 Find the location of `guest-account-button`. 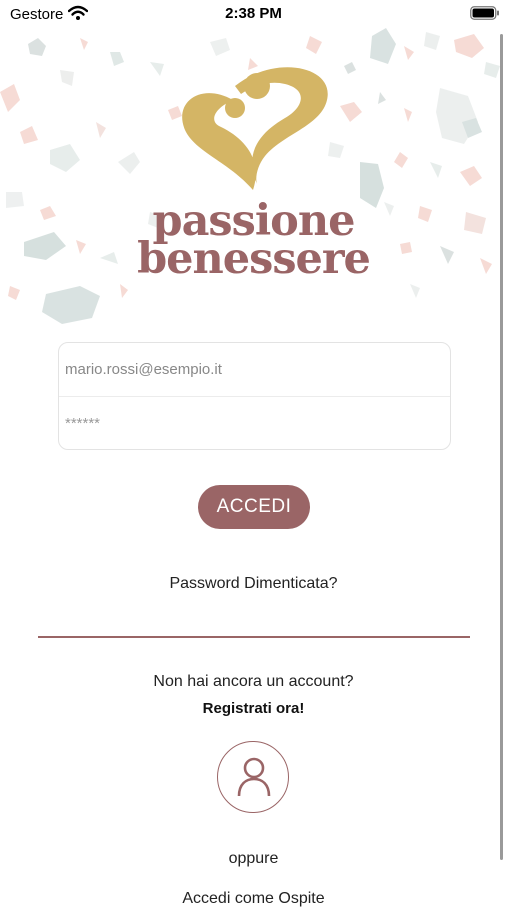

guest-account-button is located at coordinates (253, 777).